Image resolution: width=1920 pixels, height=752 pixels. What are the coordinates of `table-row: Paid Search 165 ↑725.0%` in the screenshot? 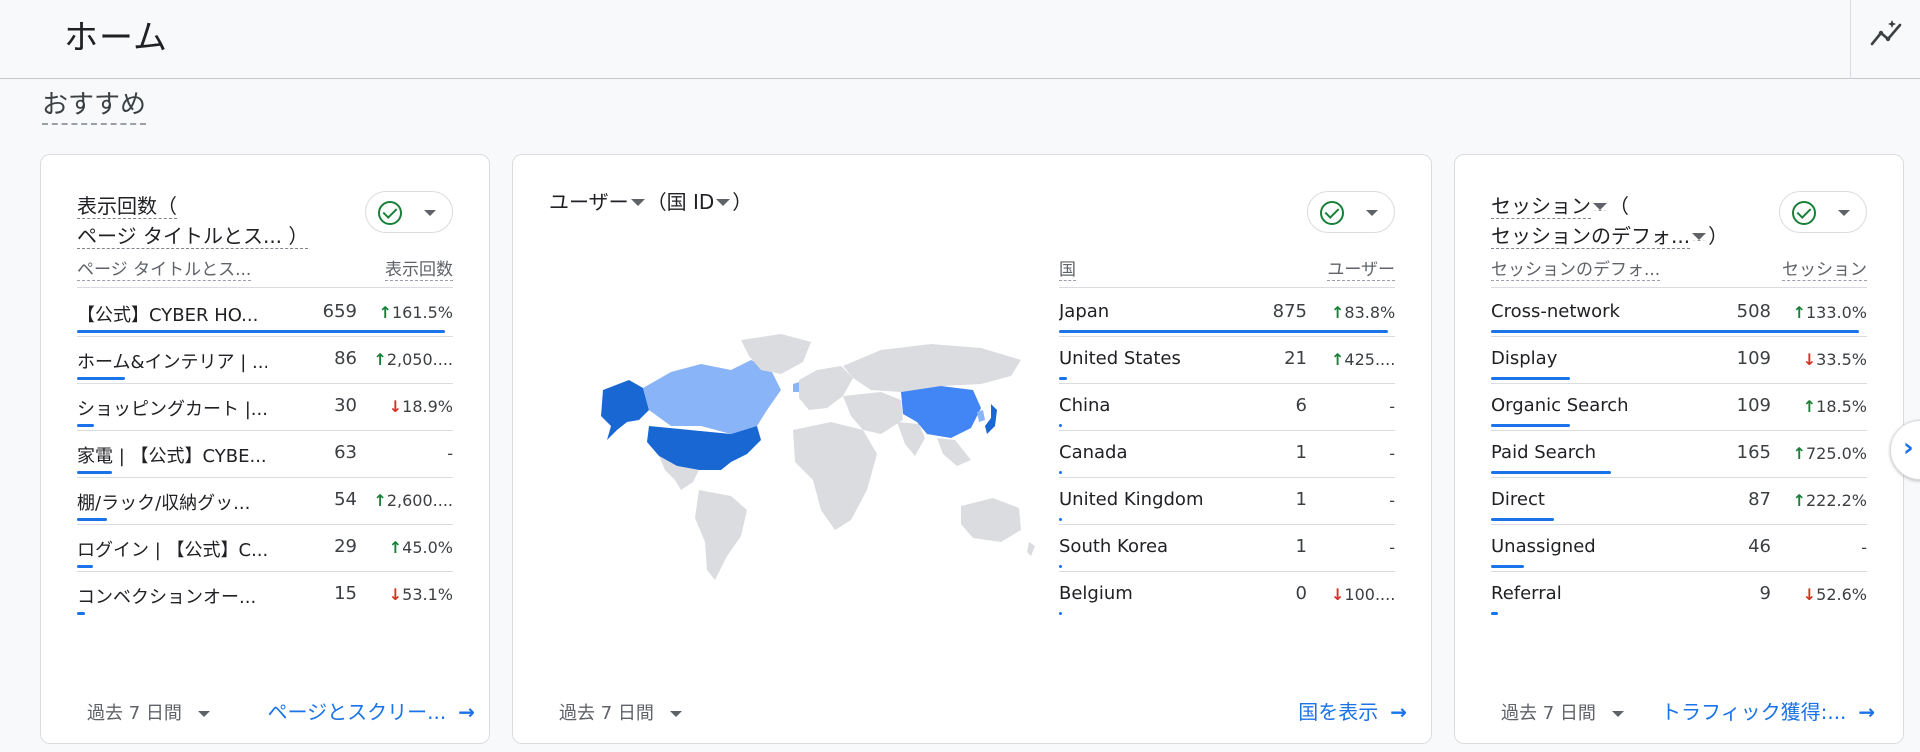 It's located at (1679, 454).